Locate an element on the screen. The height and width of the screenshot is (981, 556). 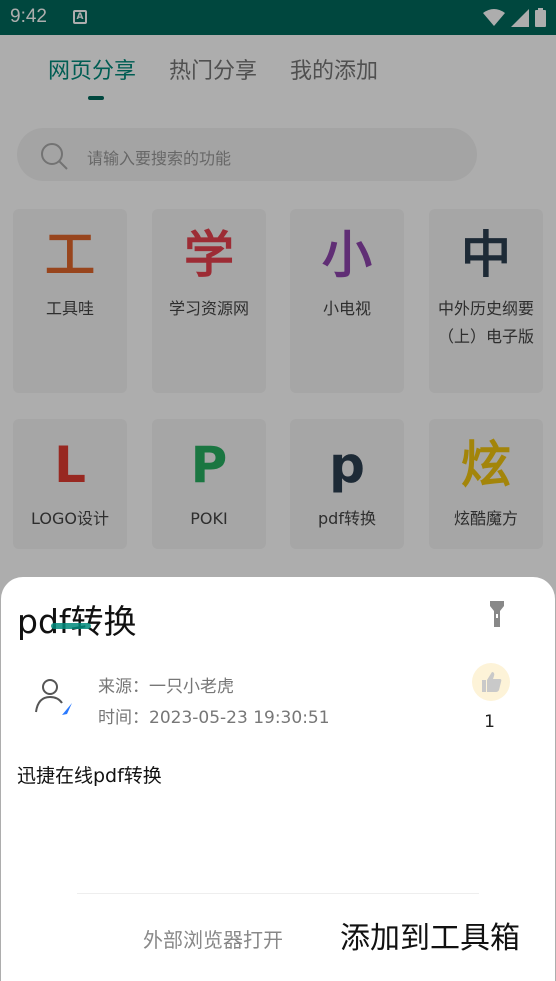
title-decoration is located at coordinates (71, 626).